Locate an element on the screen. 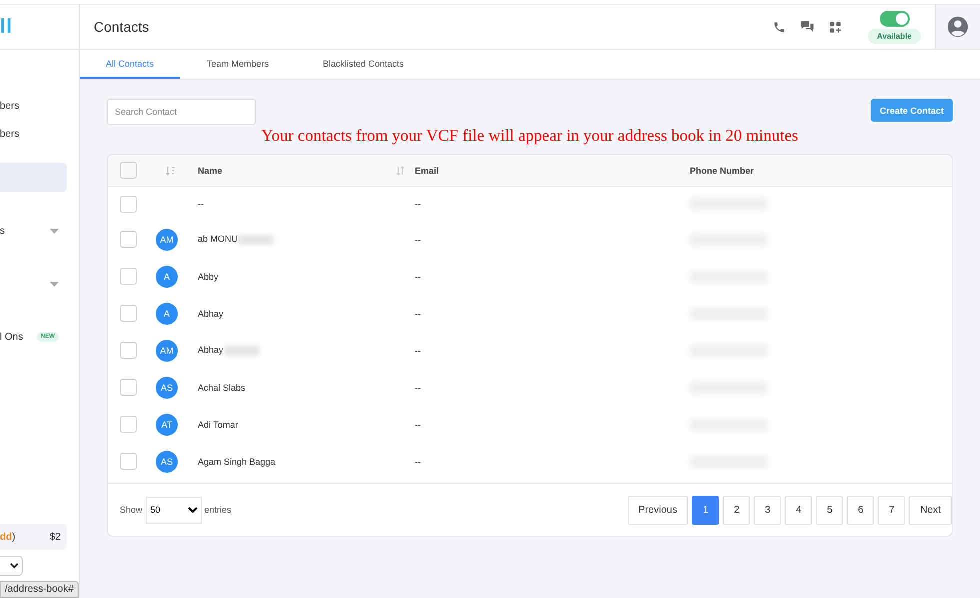  page-button: 6 is located at coordinates (860, 510).